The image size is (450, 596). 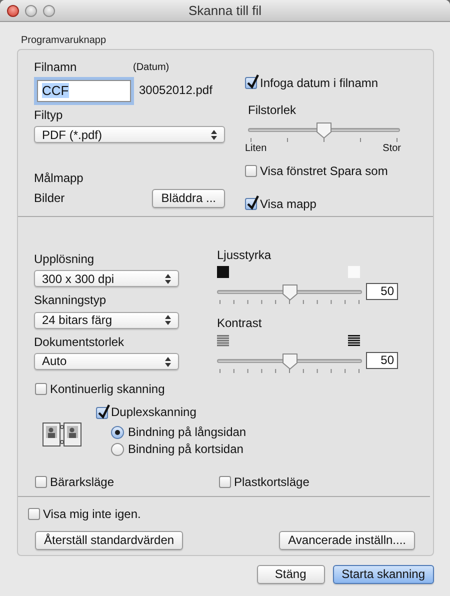 What do you see at coordinates (290, 574) in the screenshot?
I see `close-dialog-button: Stäng` at bounding box center [290, 574].